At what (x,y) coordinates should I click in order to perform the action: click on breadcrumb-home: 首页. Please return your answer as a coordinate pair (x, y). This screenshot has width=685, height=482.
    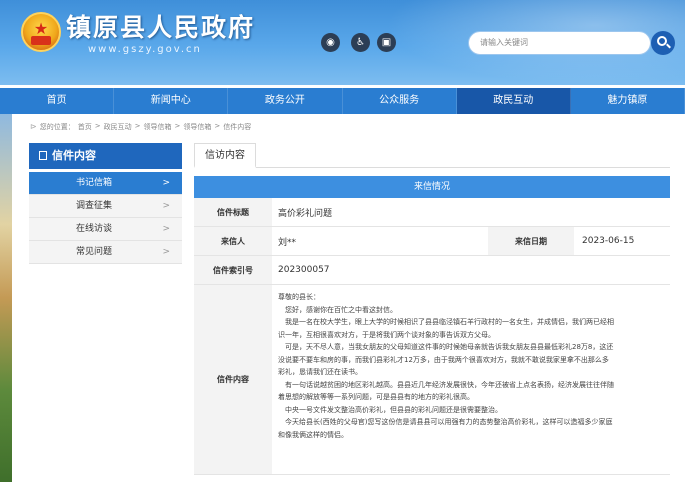
    Looking at the image, I should click on (85, 127).